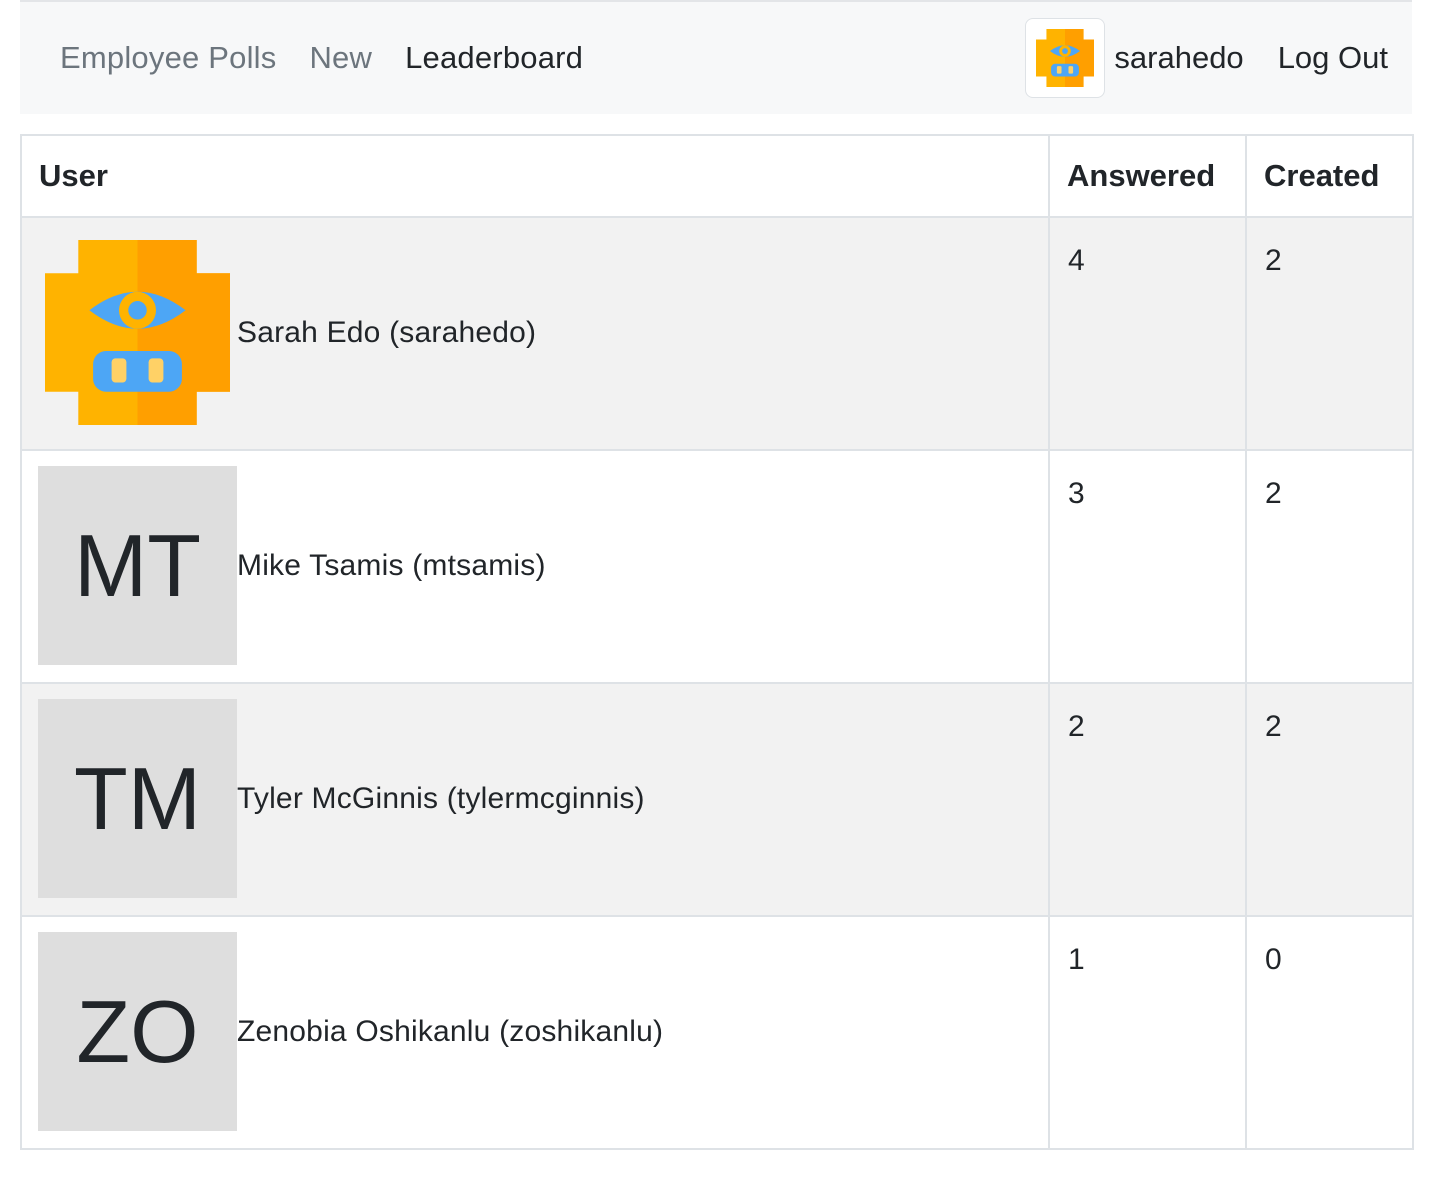  I want to click on nav-link-new: New, so click(340, 58).